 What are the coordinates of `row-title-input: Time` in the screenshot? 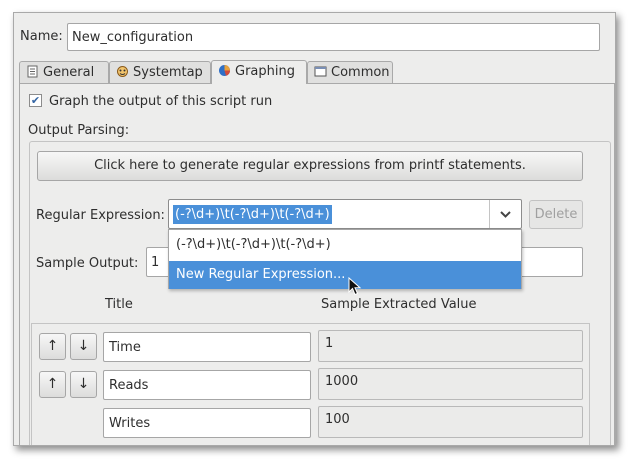 It's located at (207, 347).